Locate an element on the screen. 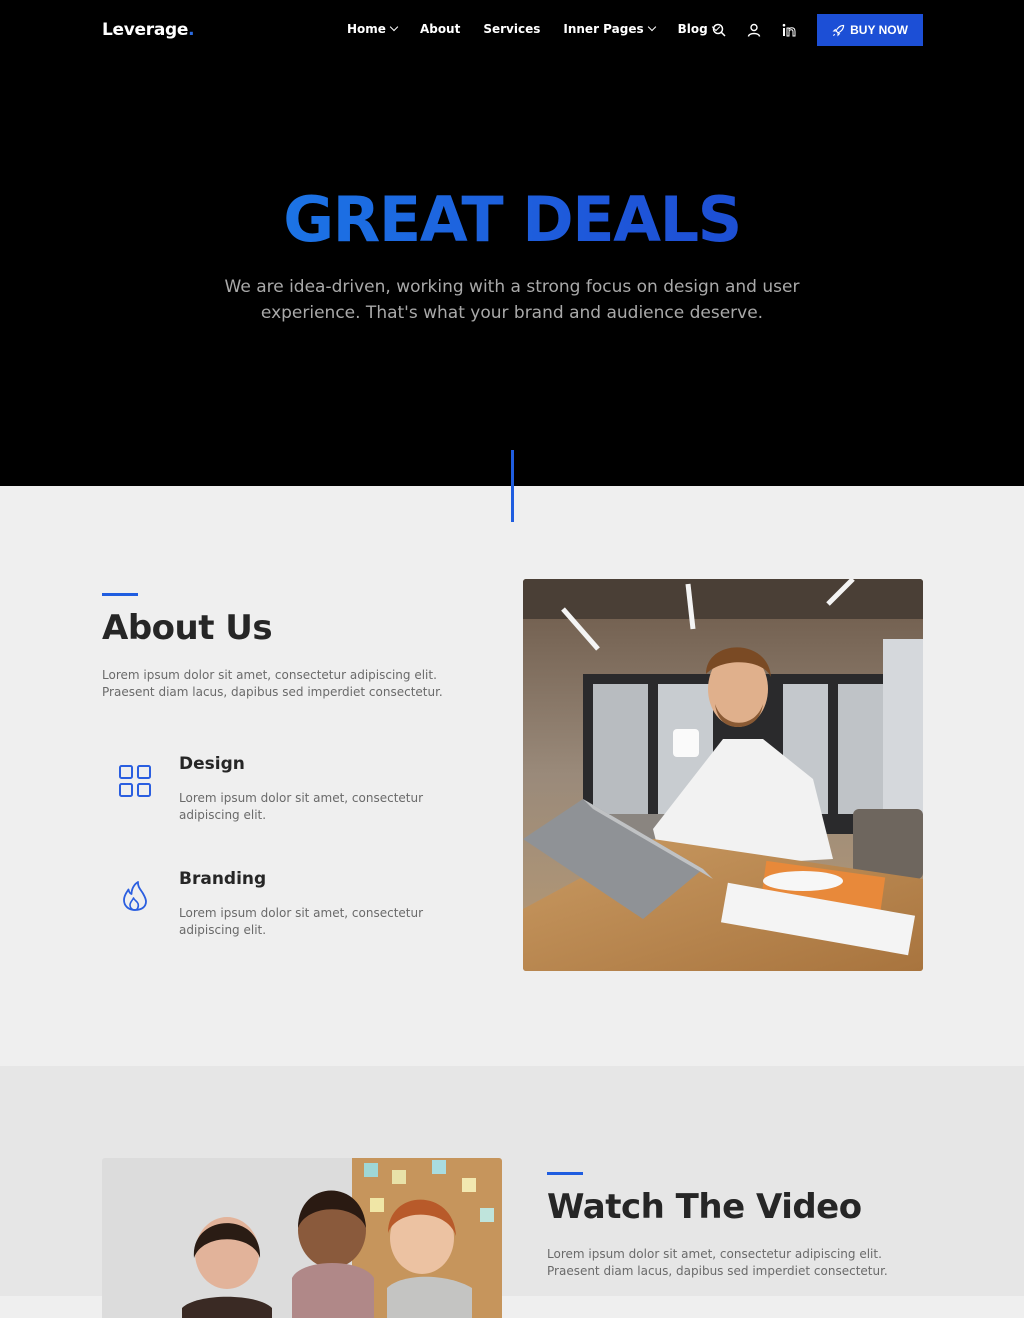 This screenshot has width=1024, height=1318. feature-title: Design is located at coordinates (212, 764).